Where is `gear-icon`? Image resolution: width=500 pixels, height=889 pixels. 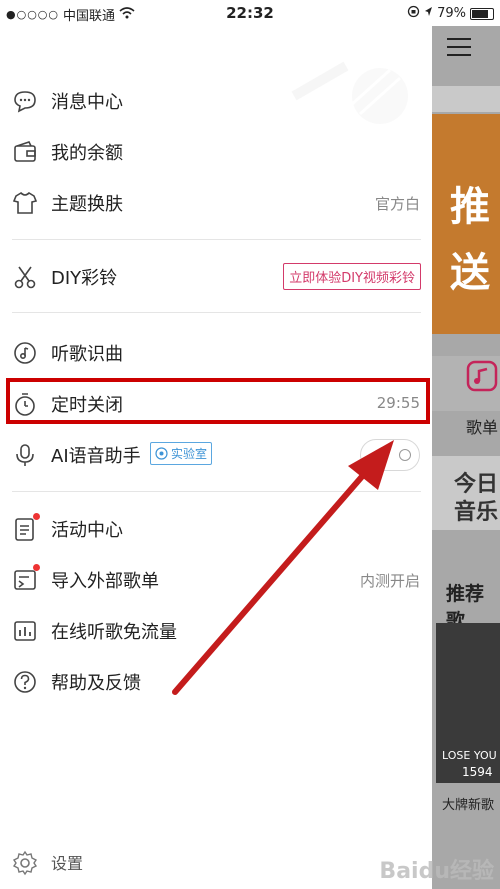
gear-icon is located at coordinates (25, 863).